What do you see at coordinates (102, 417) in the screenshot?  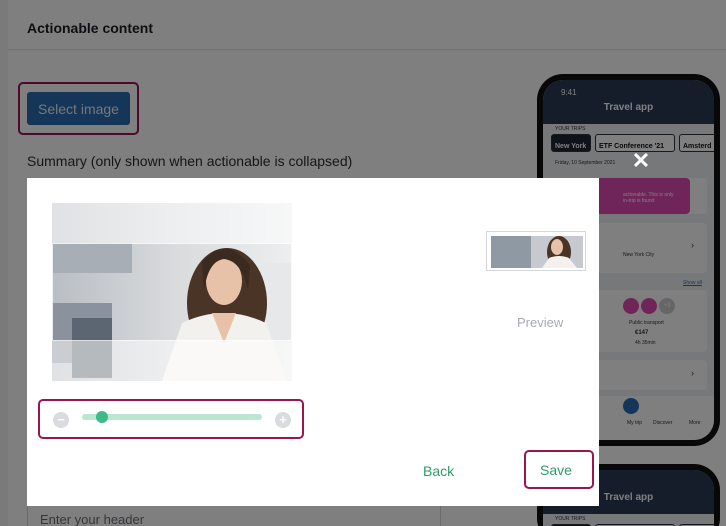 I see `zoom-slider-handle` at bounding box center [102, 417].